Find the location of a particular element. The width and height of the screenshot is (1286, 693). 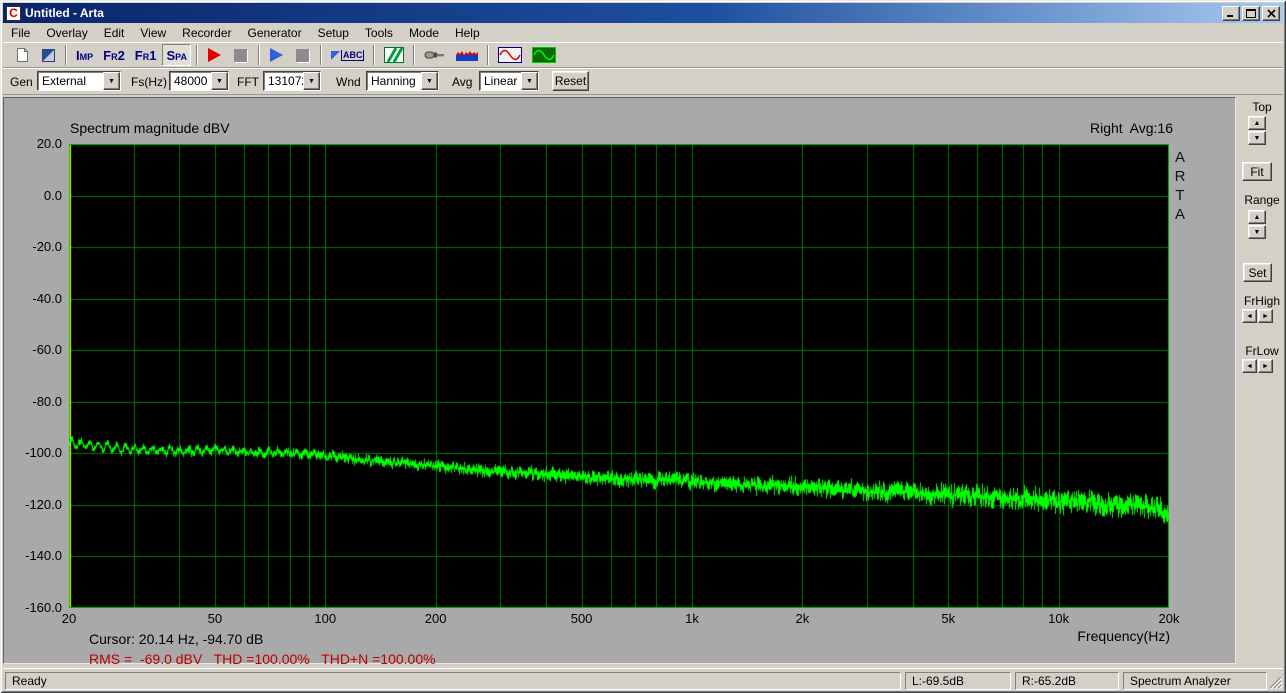

range-down-button: ▼ is located at coordinates (1257, 232).